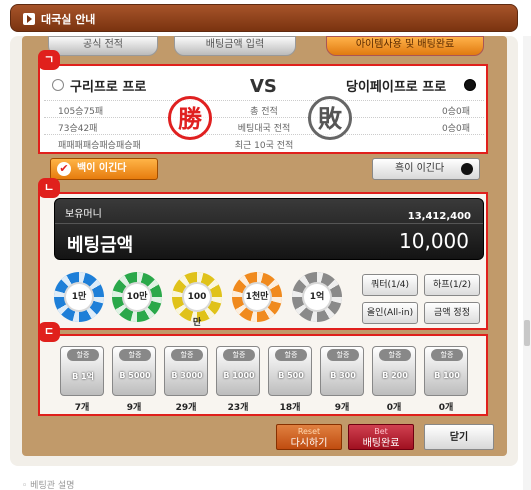 Image resolution: width=531 pixels, height=490 pixels. I want to click on item-slot: 할증 B 200 0개, so click(394, 380).